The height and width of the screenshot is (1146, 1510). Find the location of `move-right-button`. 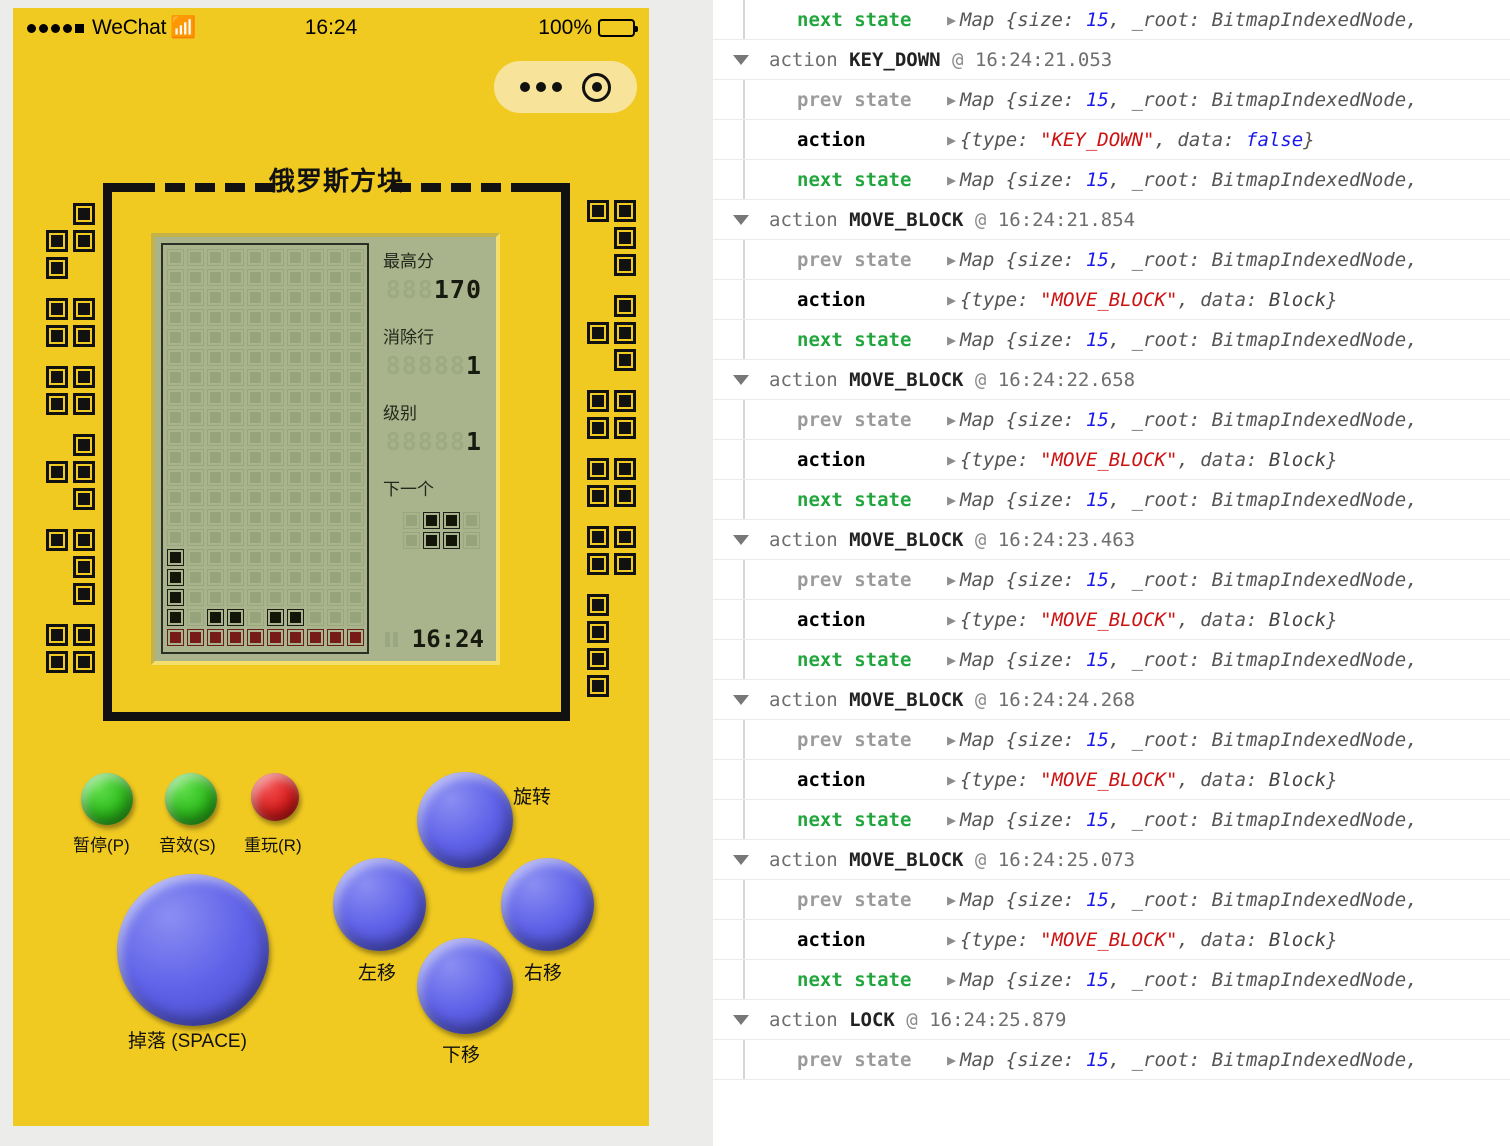

move-right-button is located at coordinates (547, 904).